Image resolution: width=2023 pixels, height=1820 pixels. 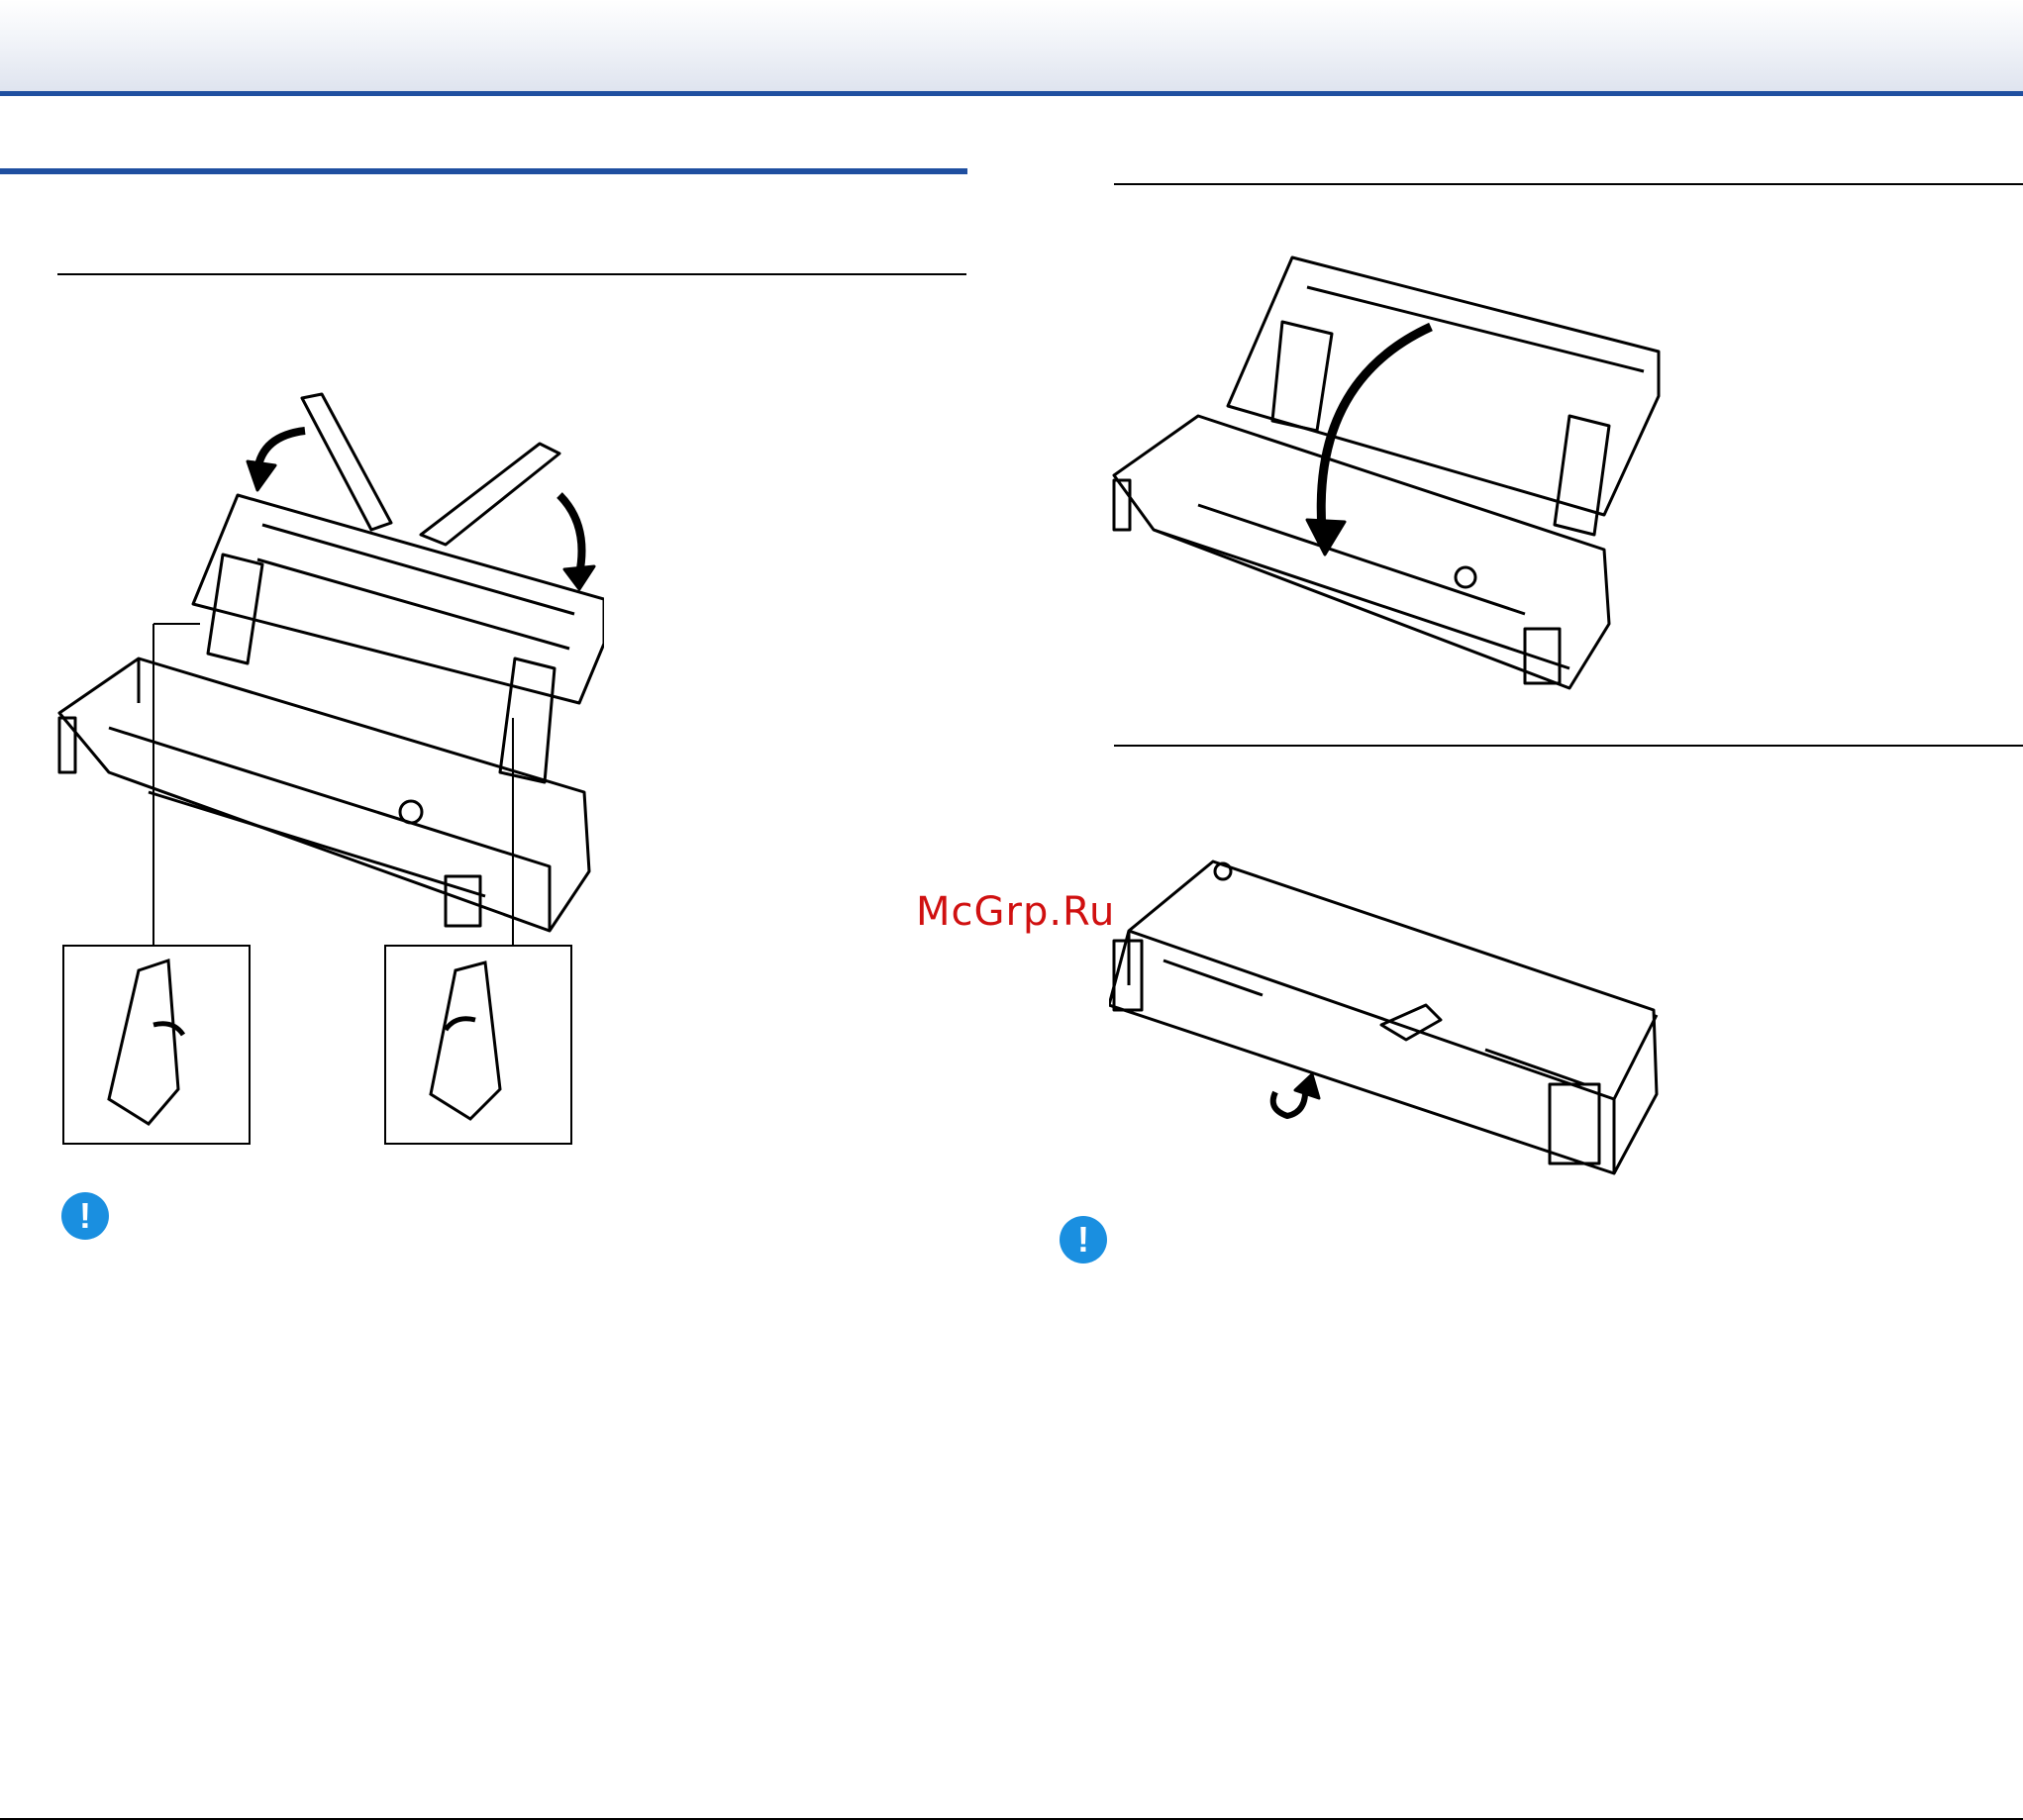 I want to click on page-header-band, so click(x=1012, y=45).